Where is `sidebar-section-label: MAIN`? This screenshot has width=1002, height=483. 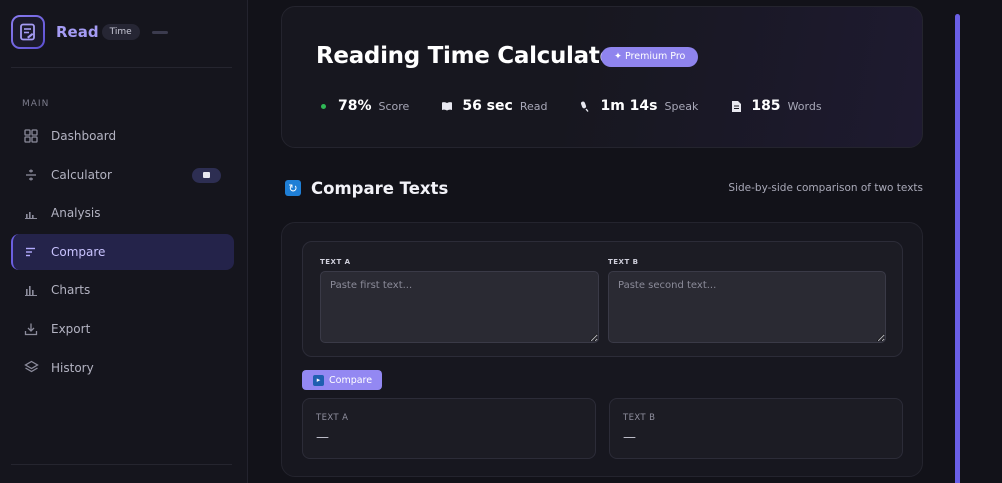 sidebar-section-label: MAIN is located at coordinates (36, 104).